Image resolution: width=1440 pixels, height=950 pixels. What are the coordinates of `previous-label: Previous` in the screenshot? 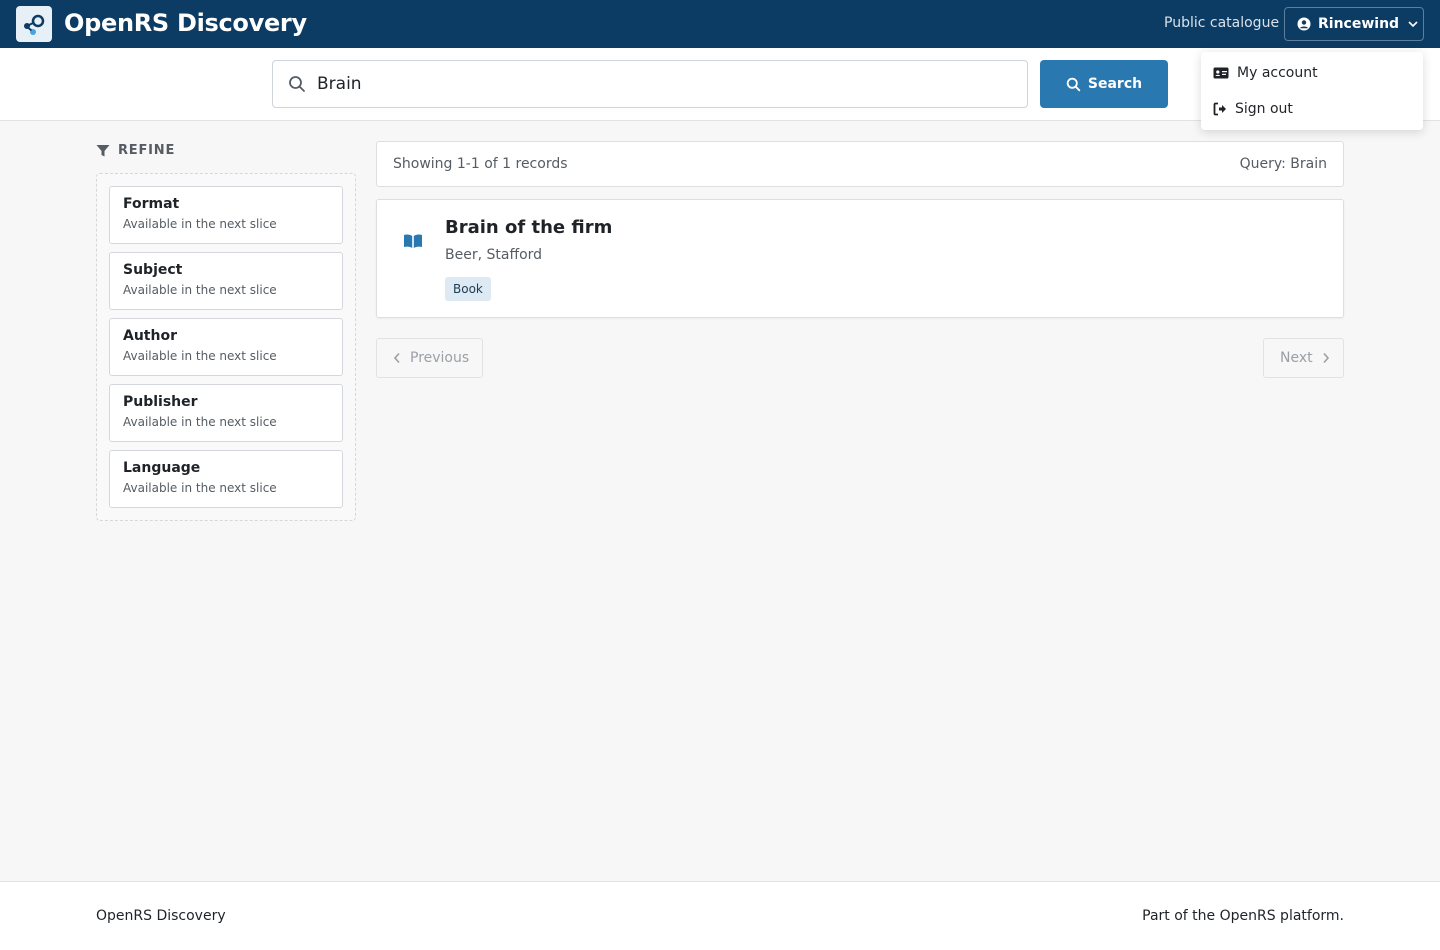 It's located at (440, 358).